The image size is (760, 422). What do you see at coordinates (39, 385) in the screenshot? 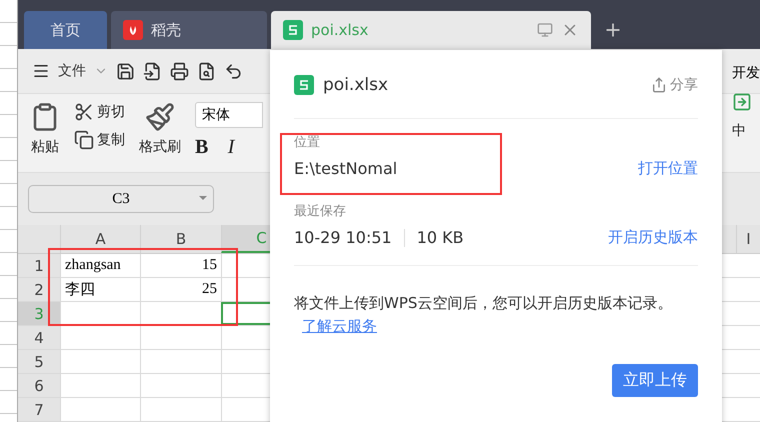
I see `row-header: 6` at bounding box center [39, 385].